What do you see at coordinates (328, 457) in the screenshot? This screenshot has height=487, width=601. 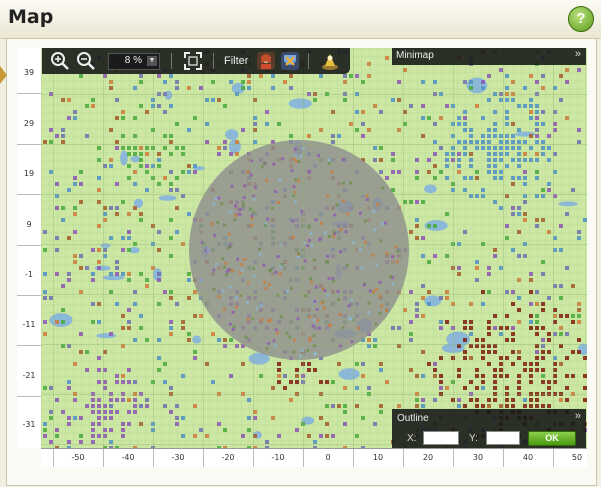 I see `x-tick-label: 0` at bounding box center [328, 457].